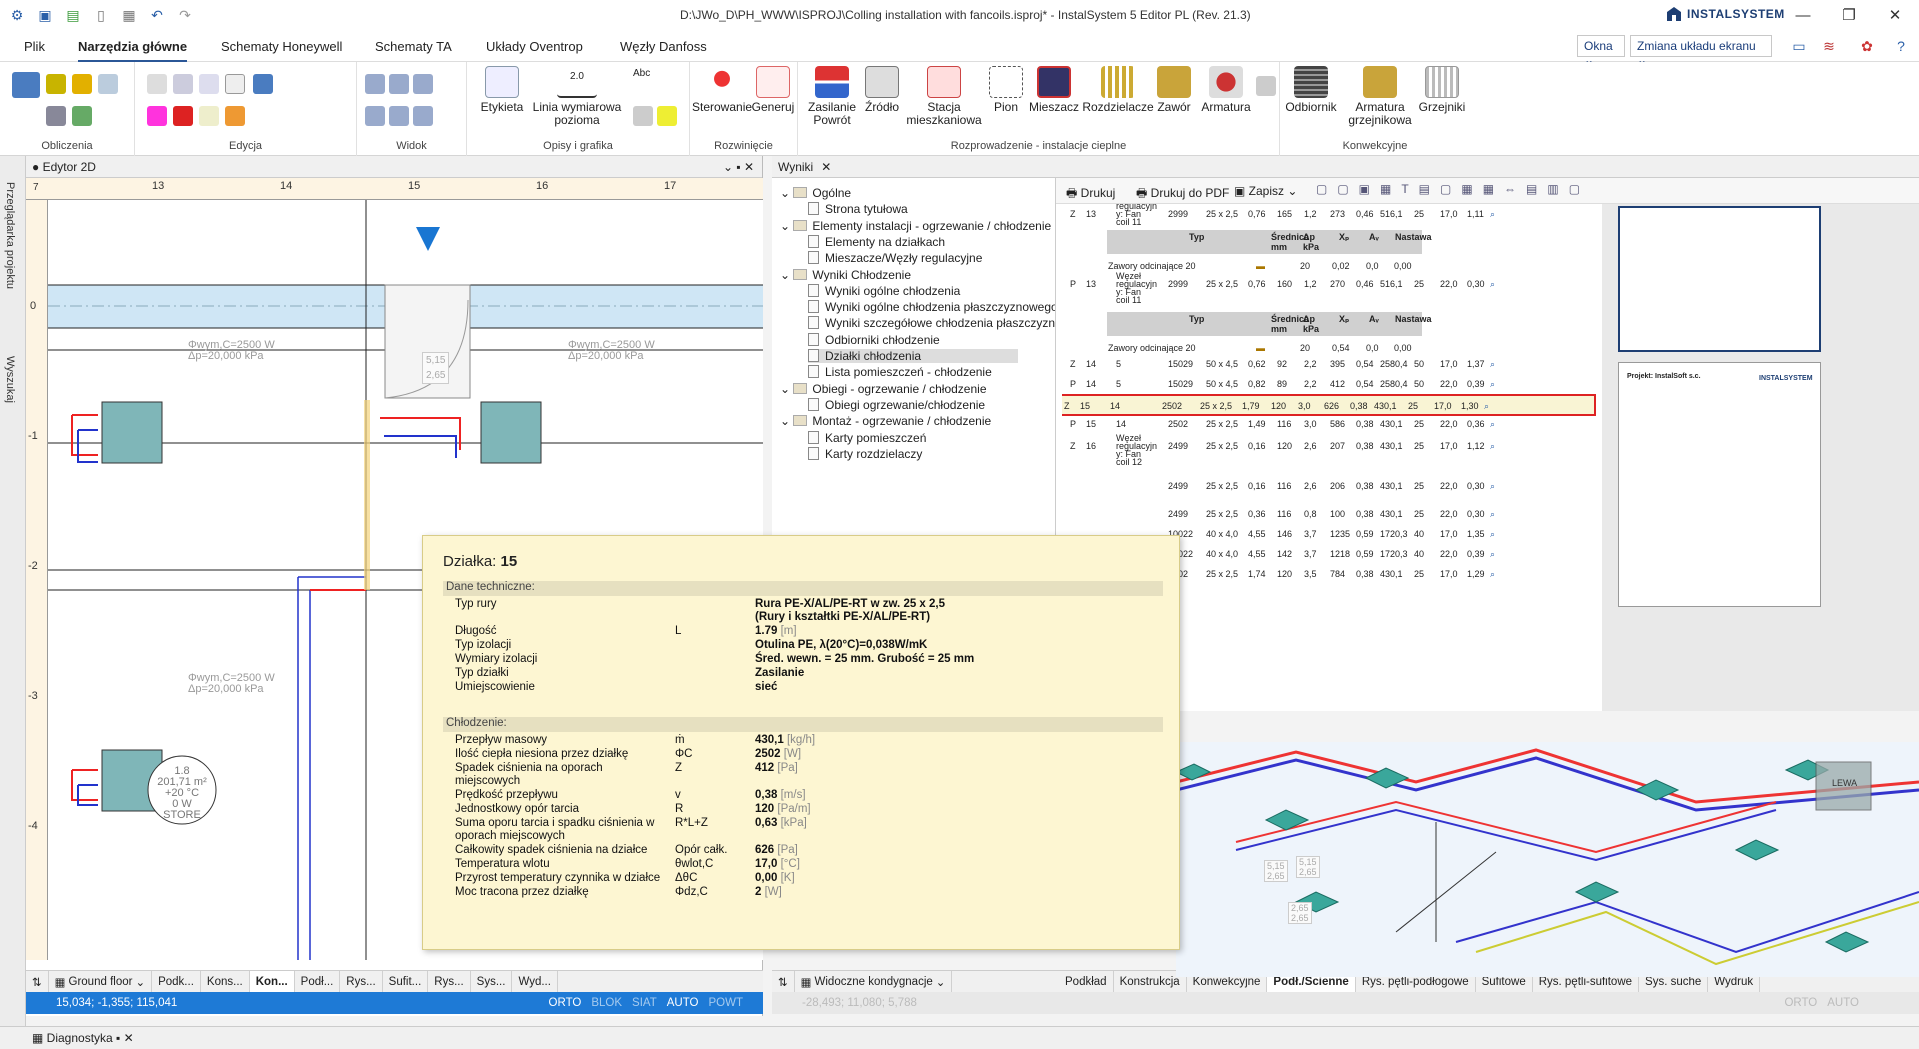 The image size is (1919, 1049). Describe the element at coordinates (1719, 484) in the screenshot. I see `preview-page-2: Projekt: InstalSoft s.c. INSTALSYSTEM` at that location.